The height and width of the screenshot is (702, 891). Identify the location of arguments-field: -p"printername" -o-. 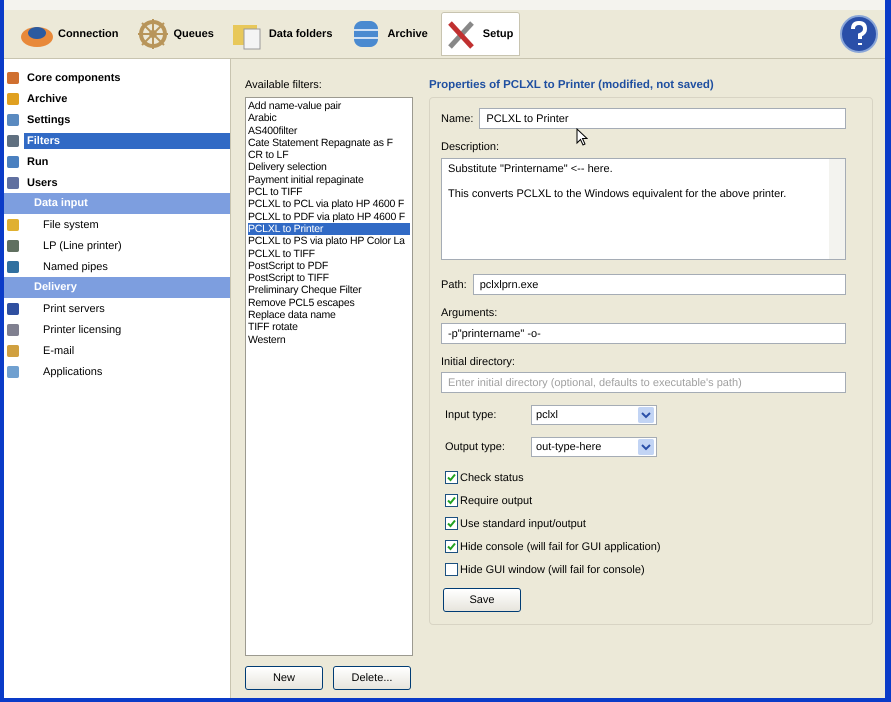
(643, 333).